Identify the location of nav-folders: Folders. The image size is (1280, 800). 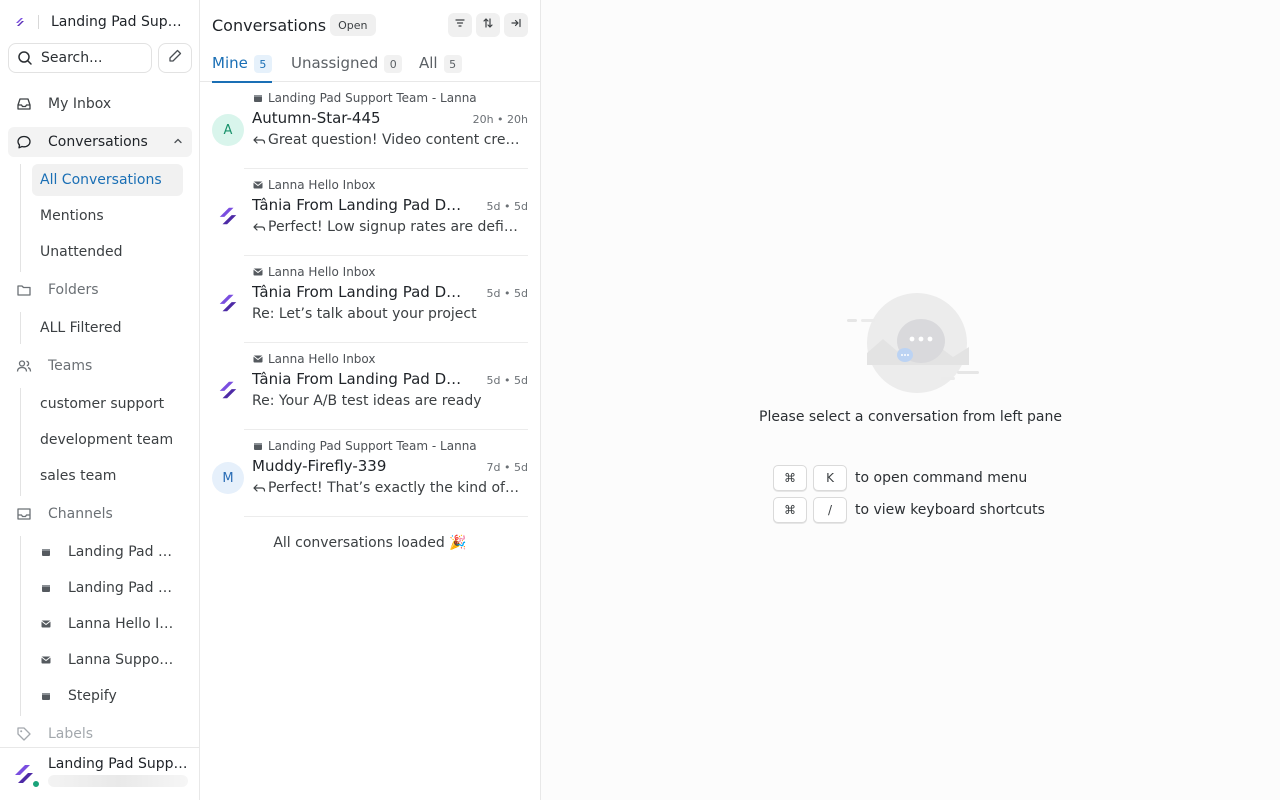
(100, 290).